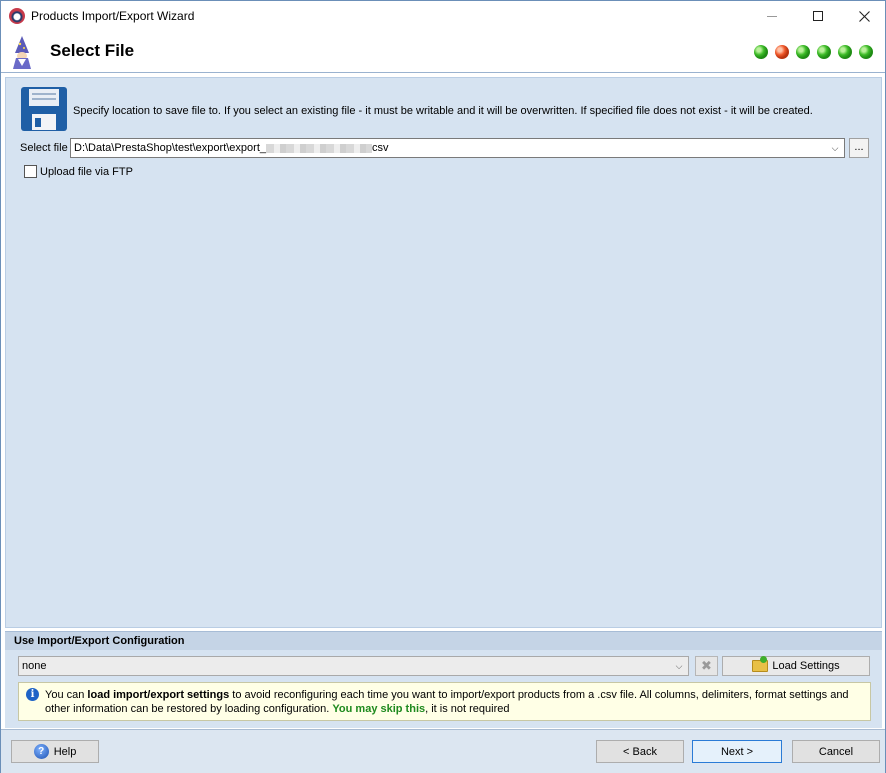 The height and width of the screenshot is (773, 886). What do you see at coordinates (640, 751) in the screenshot?
I see `back-button: < Back` at bounding box center [640, 751].